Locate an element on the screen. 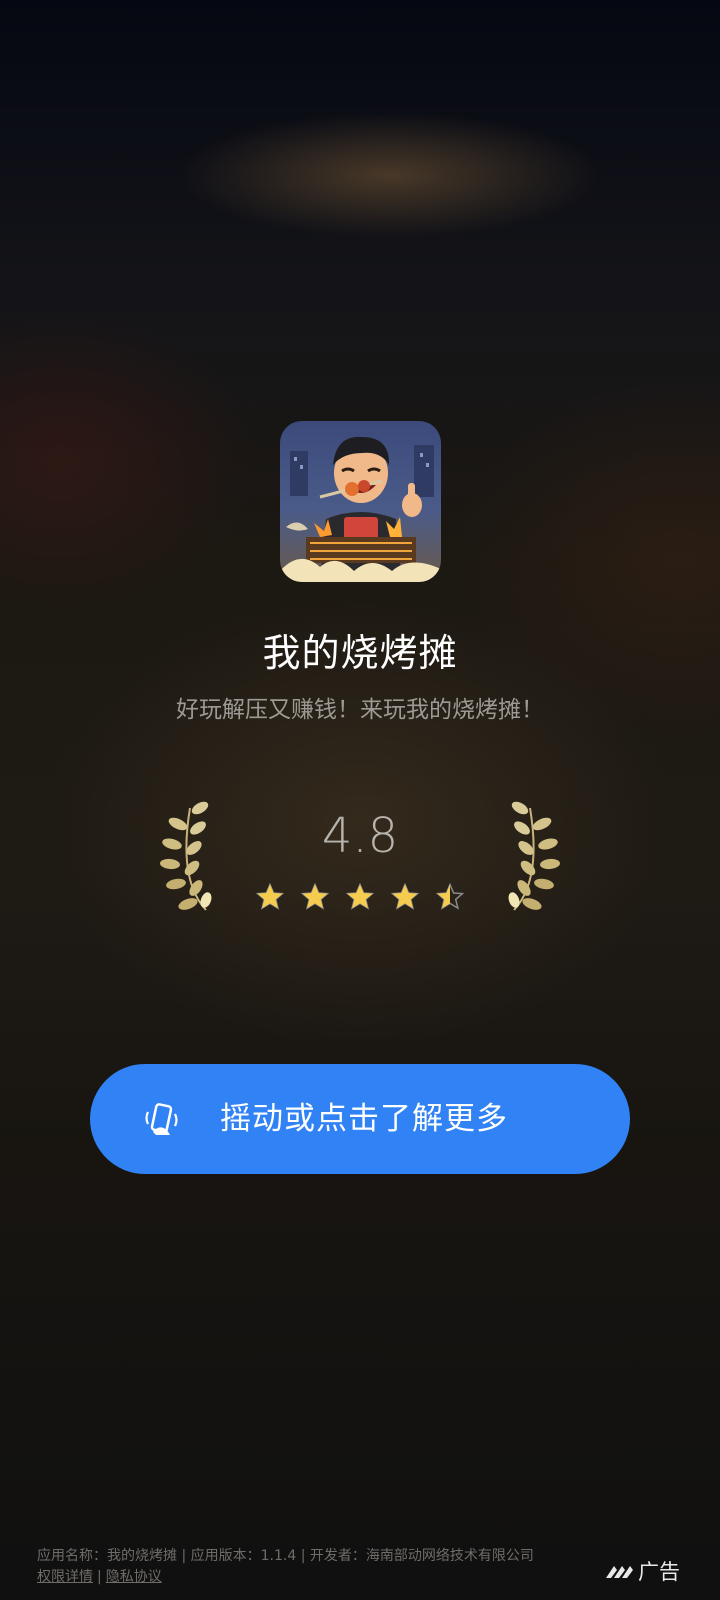 The height and width of the screenshot is (1600, 720). ad-label: 广告 is located at coordinates (659, 1572).